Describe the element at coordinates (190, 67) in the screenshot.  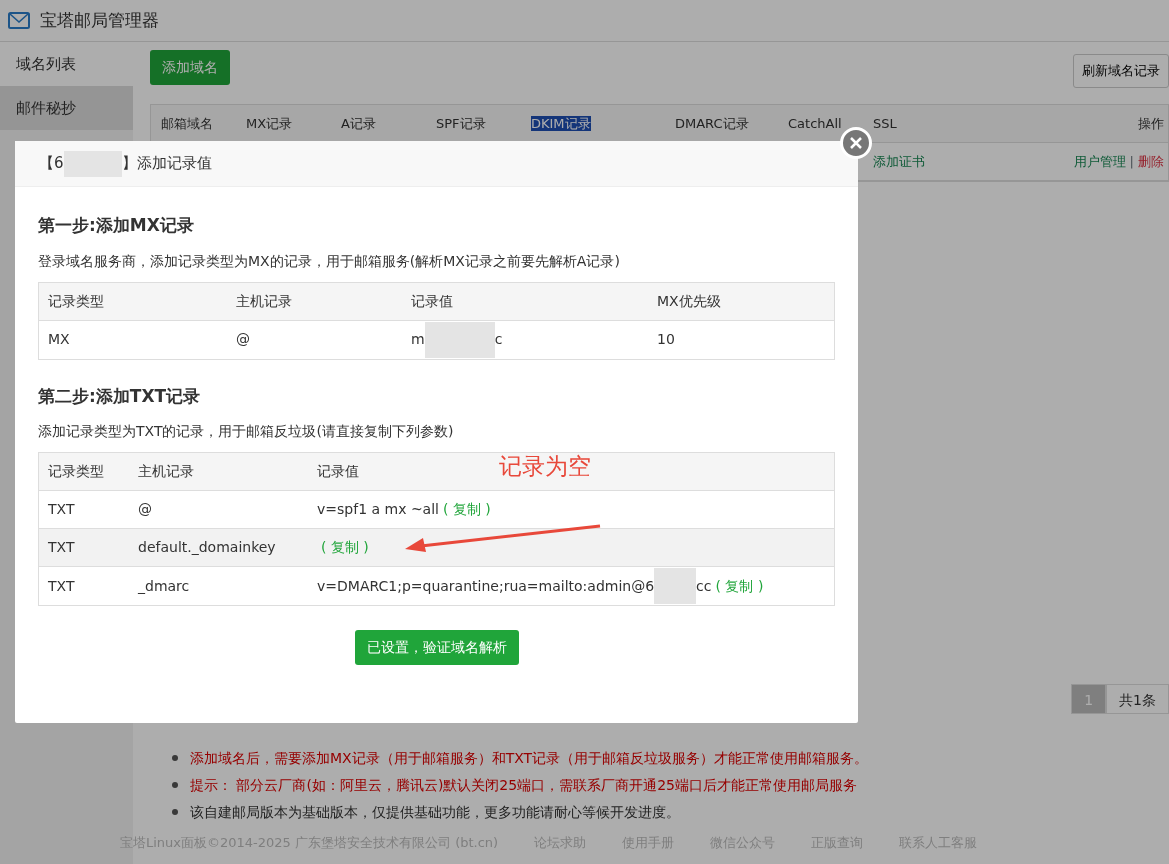
I see `add-domain-button: 添加域名` at that location.